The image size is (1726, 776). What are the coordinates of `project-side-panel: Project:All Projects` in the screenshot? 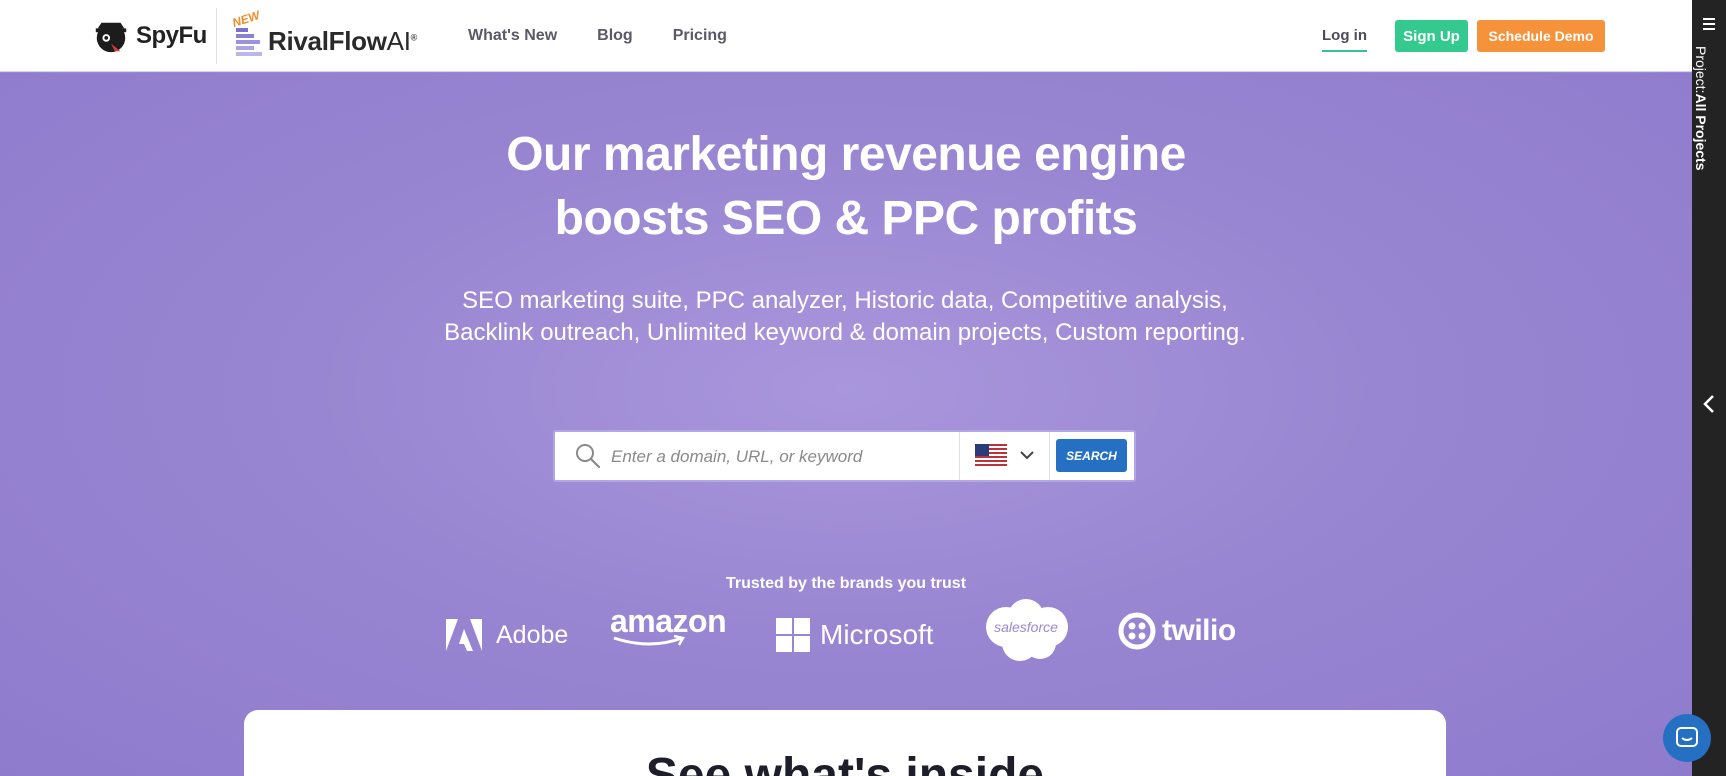 It's located at (1709, 388).